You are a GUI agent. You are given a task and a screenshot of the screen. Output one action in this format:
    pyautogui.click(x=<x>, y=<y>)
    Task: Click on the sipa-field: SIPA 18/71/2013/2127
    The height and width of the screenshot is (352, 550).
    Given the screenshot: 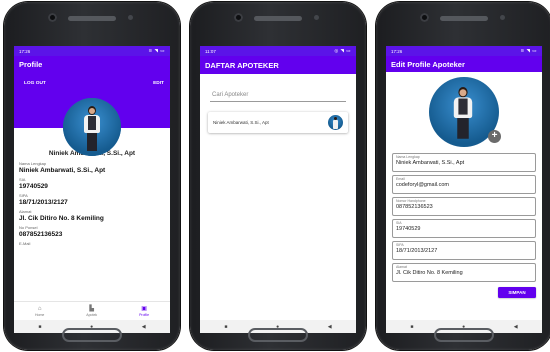 What is the action you would take?
    pyautogui.click(x=464, y=250)
    